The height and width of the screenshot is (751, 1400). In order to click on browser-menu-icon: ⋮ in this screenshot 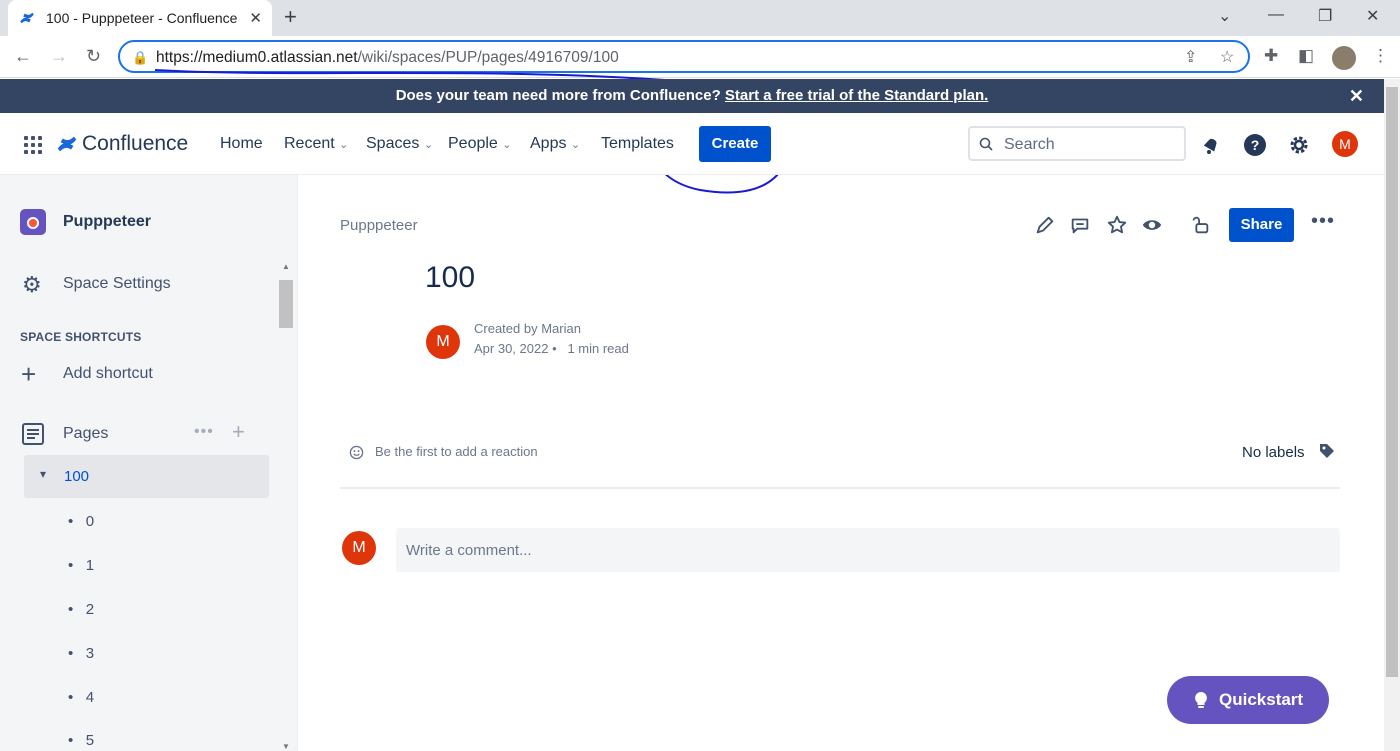, I will do `click(1380, 56)`.